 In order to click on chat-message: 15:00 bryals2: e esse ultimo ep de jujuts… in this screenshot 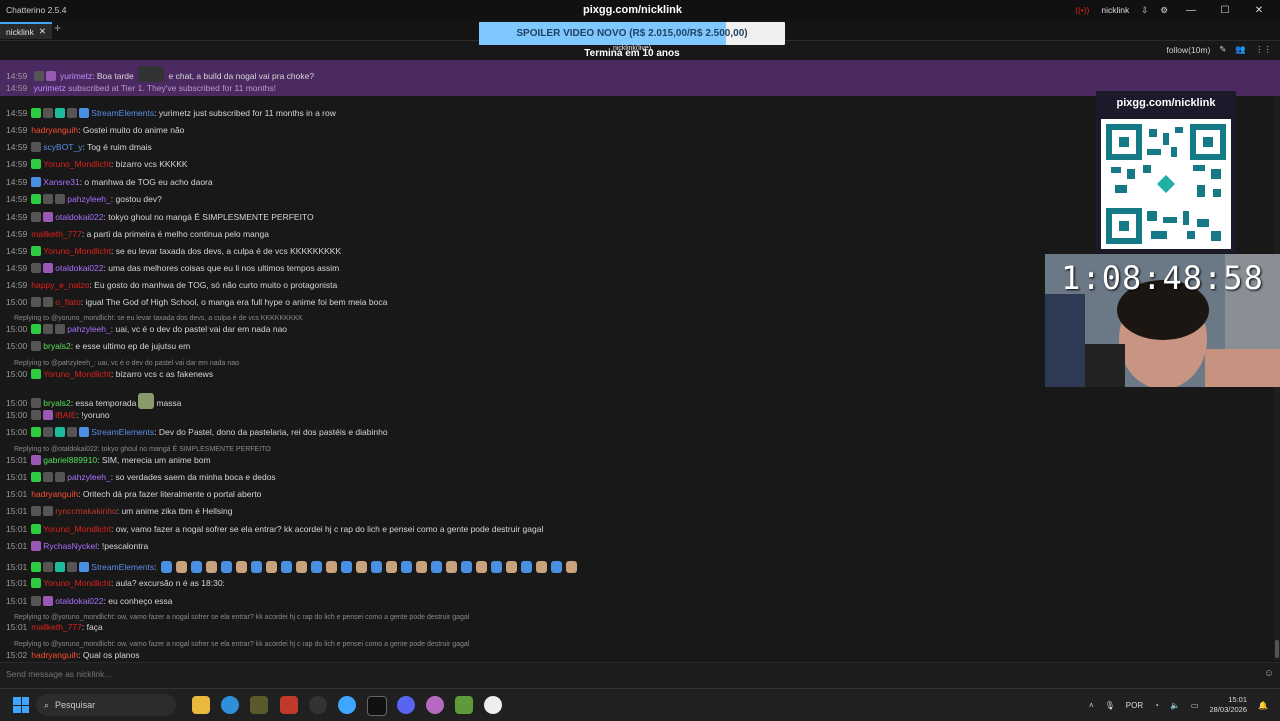, I will do `click(98, 346)`.